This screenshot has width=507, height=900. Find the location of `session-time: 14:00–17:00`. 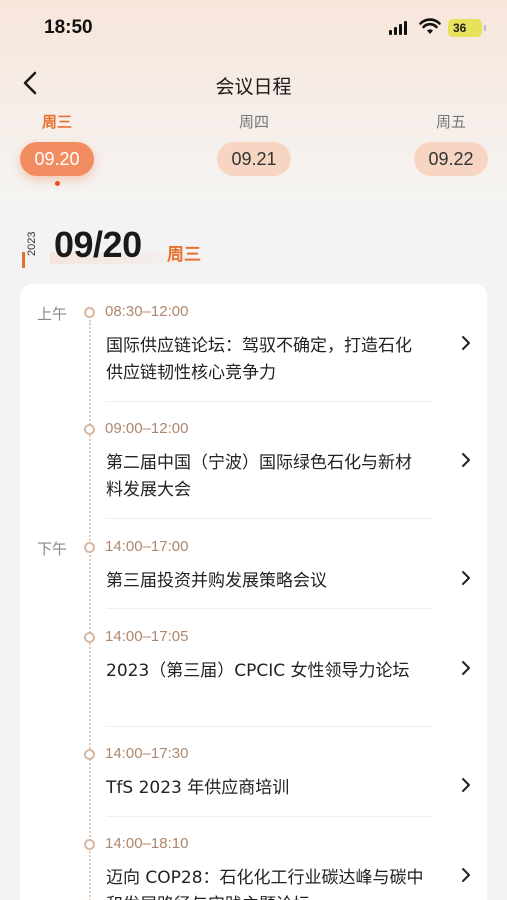

session-time: 14:00–17:00 is located at coordinates (147, 546).